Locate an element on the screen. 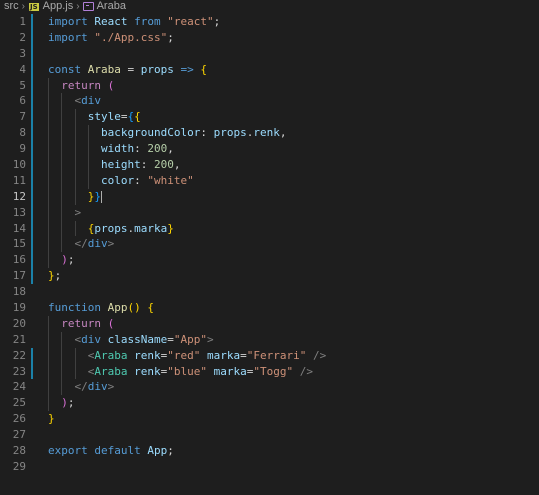  chevron-right-icon: › is located at coordinates (23, 6).